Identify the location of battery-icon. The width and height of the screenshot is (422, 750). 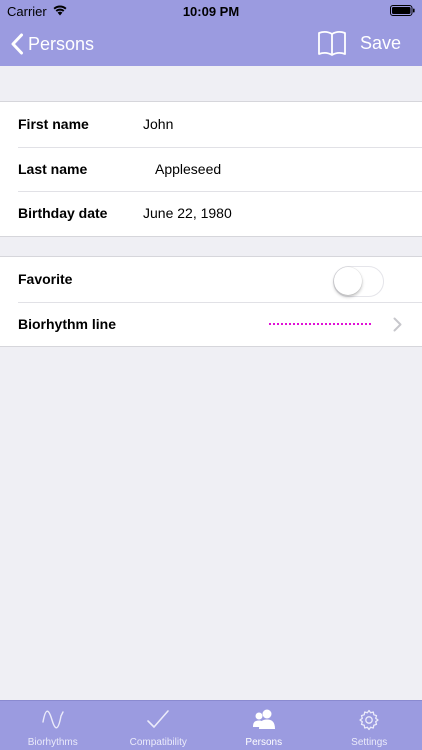
(402, 10).